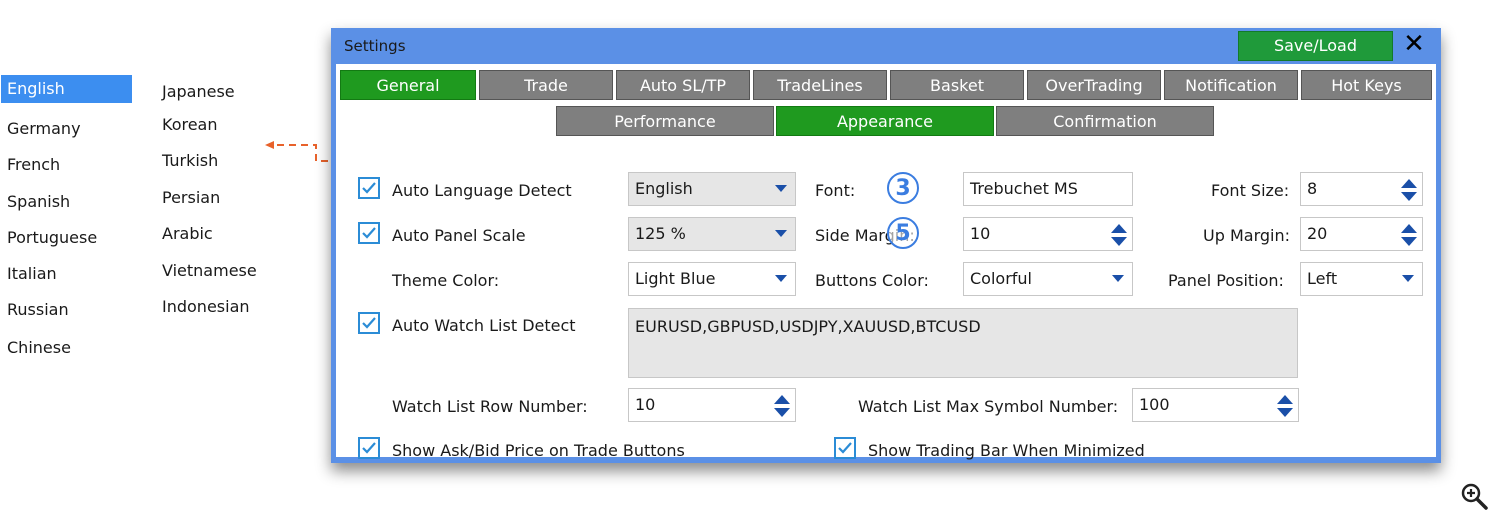  Describe the element at coordinates (198, 92) in the screenshot. I see `language-item: Japanese` at that location.